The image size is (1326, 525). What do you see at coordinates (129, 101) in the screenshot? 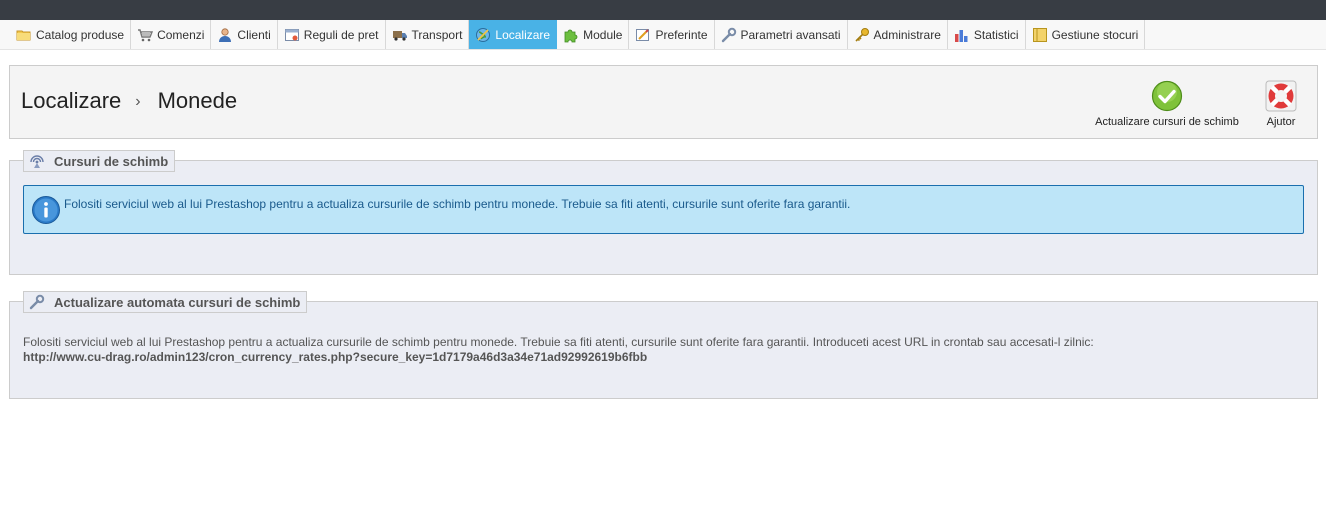
I see `breadcrumb: Localizare › Monede` at bounding box center [129, 101].